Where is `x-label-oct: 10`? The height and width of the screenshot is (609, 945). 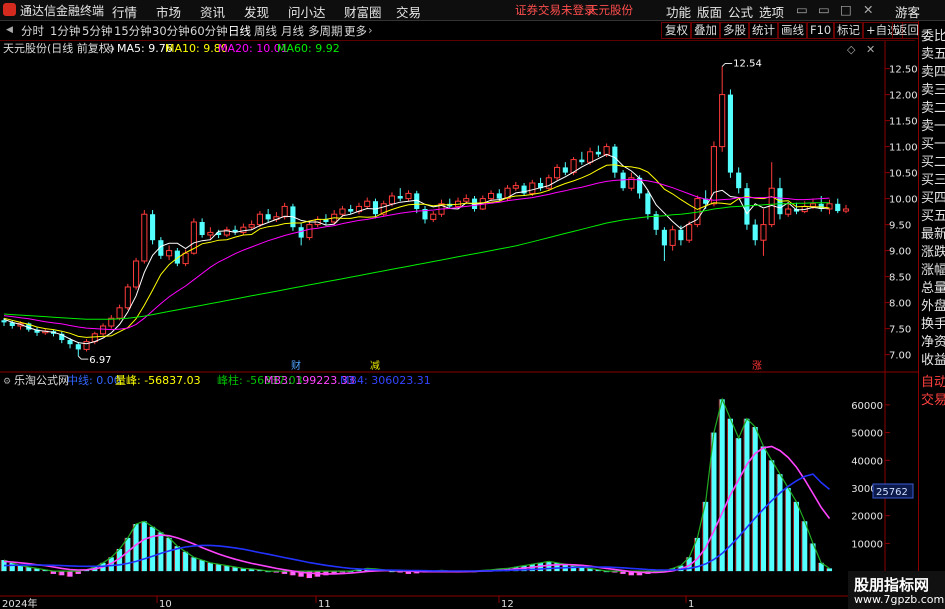 x-label-oct: 10 is located at coordinates (165, 604).